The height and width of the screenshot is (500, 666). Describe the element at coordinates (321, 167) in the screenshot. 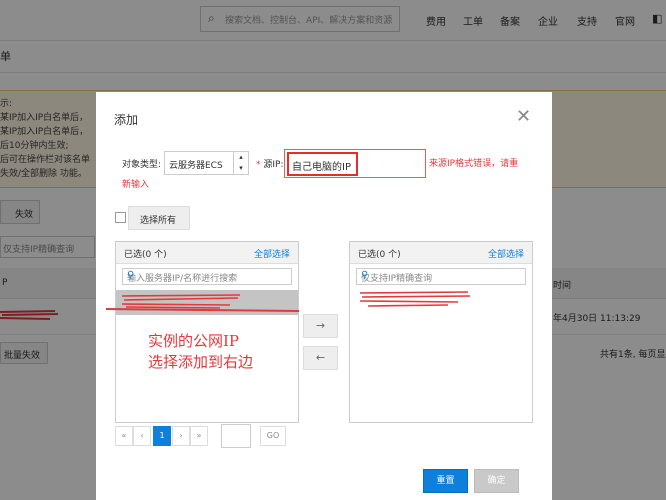

I see `source-ip-value: 自己电脑的IP` at that location.